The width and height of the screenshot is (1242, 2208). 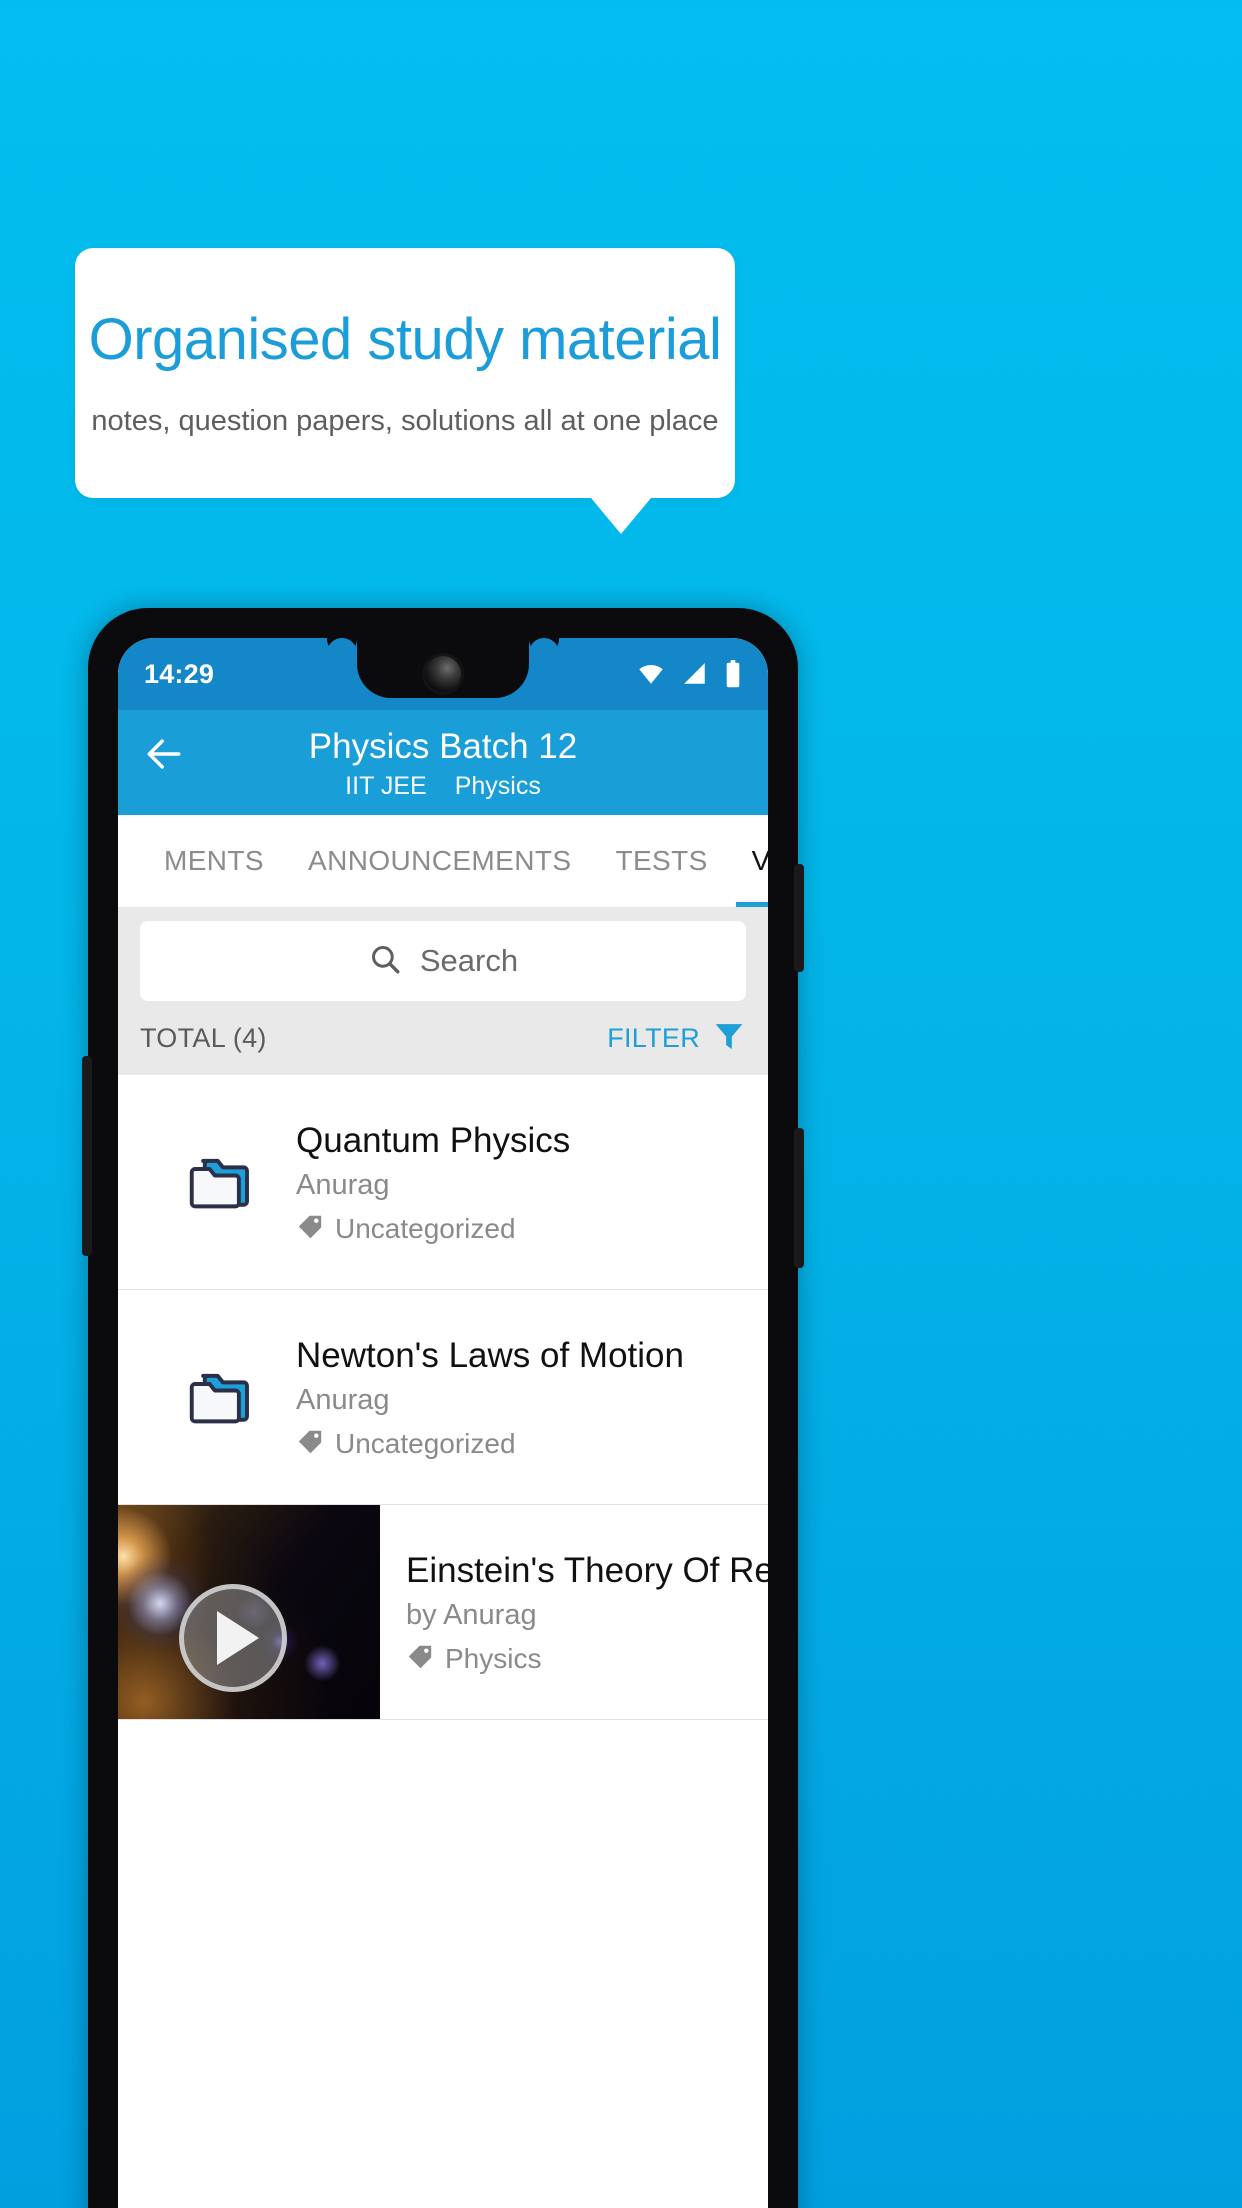 I want to click on search-input: Search, so click(x=443, y=961).